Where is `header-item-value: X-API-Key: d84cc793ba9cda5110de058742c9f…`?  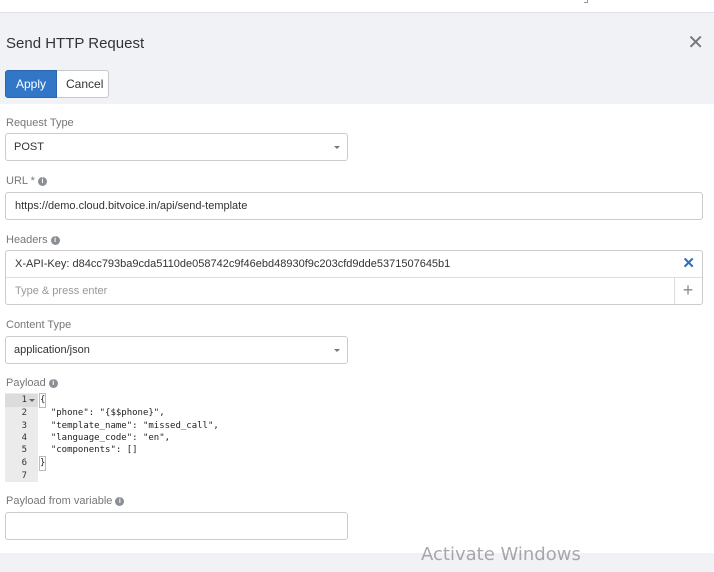 header-item-value: X-API-Key: d84cc793ba9cda5110de058742c9f… is located at coordinates (233, 264).